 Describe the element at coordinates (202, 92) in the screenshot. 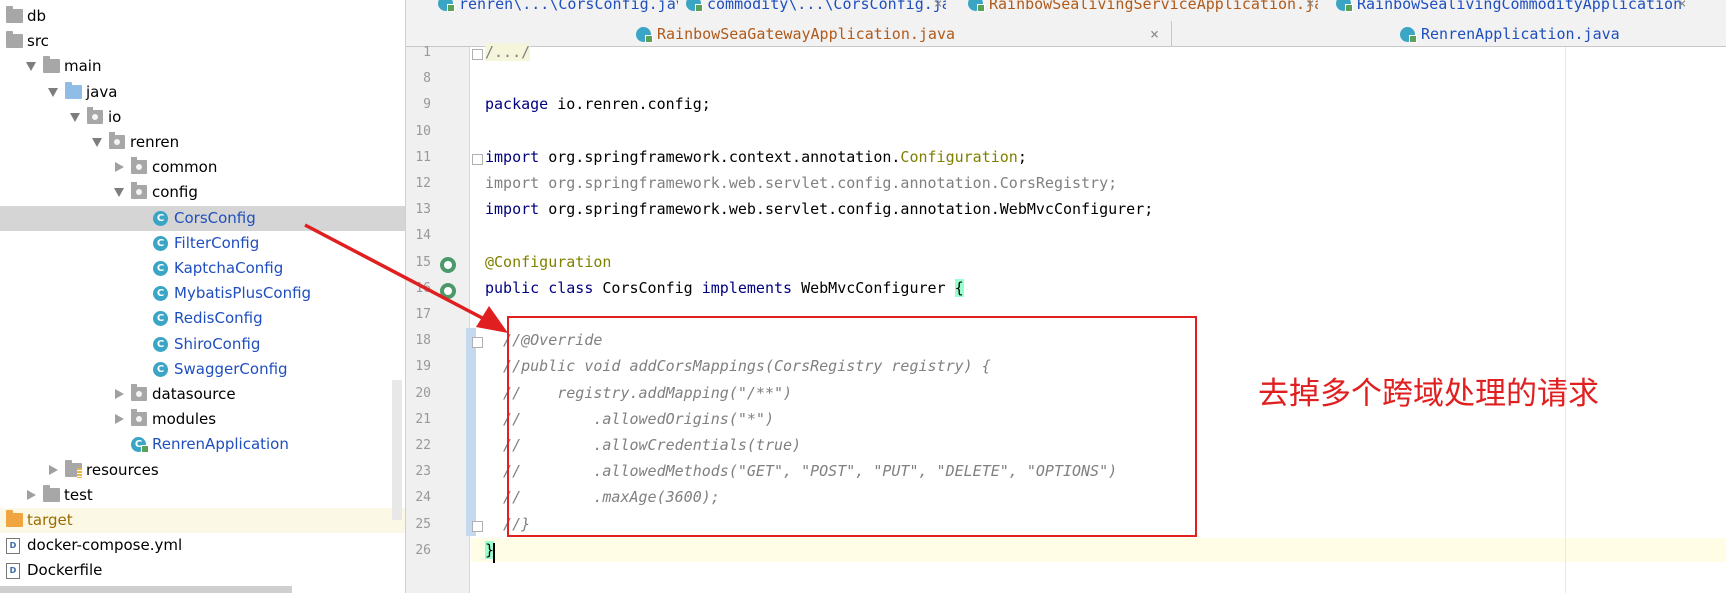

I see `tree-item-java: java` at that location.